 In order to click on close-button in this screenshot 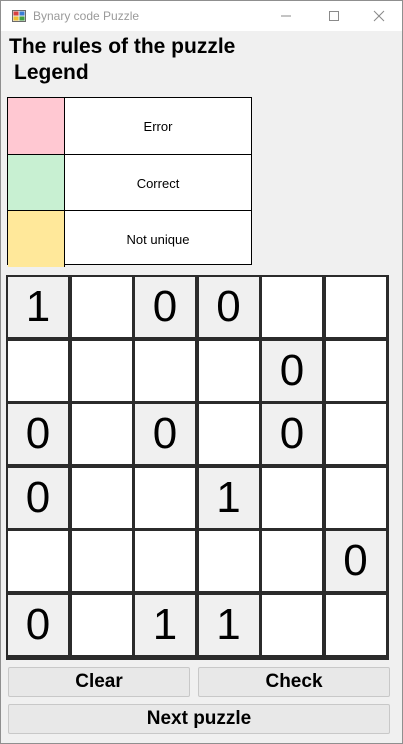, I will do `click(379, 16)`.